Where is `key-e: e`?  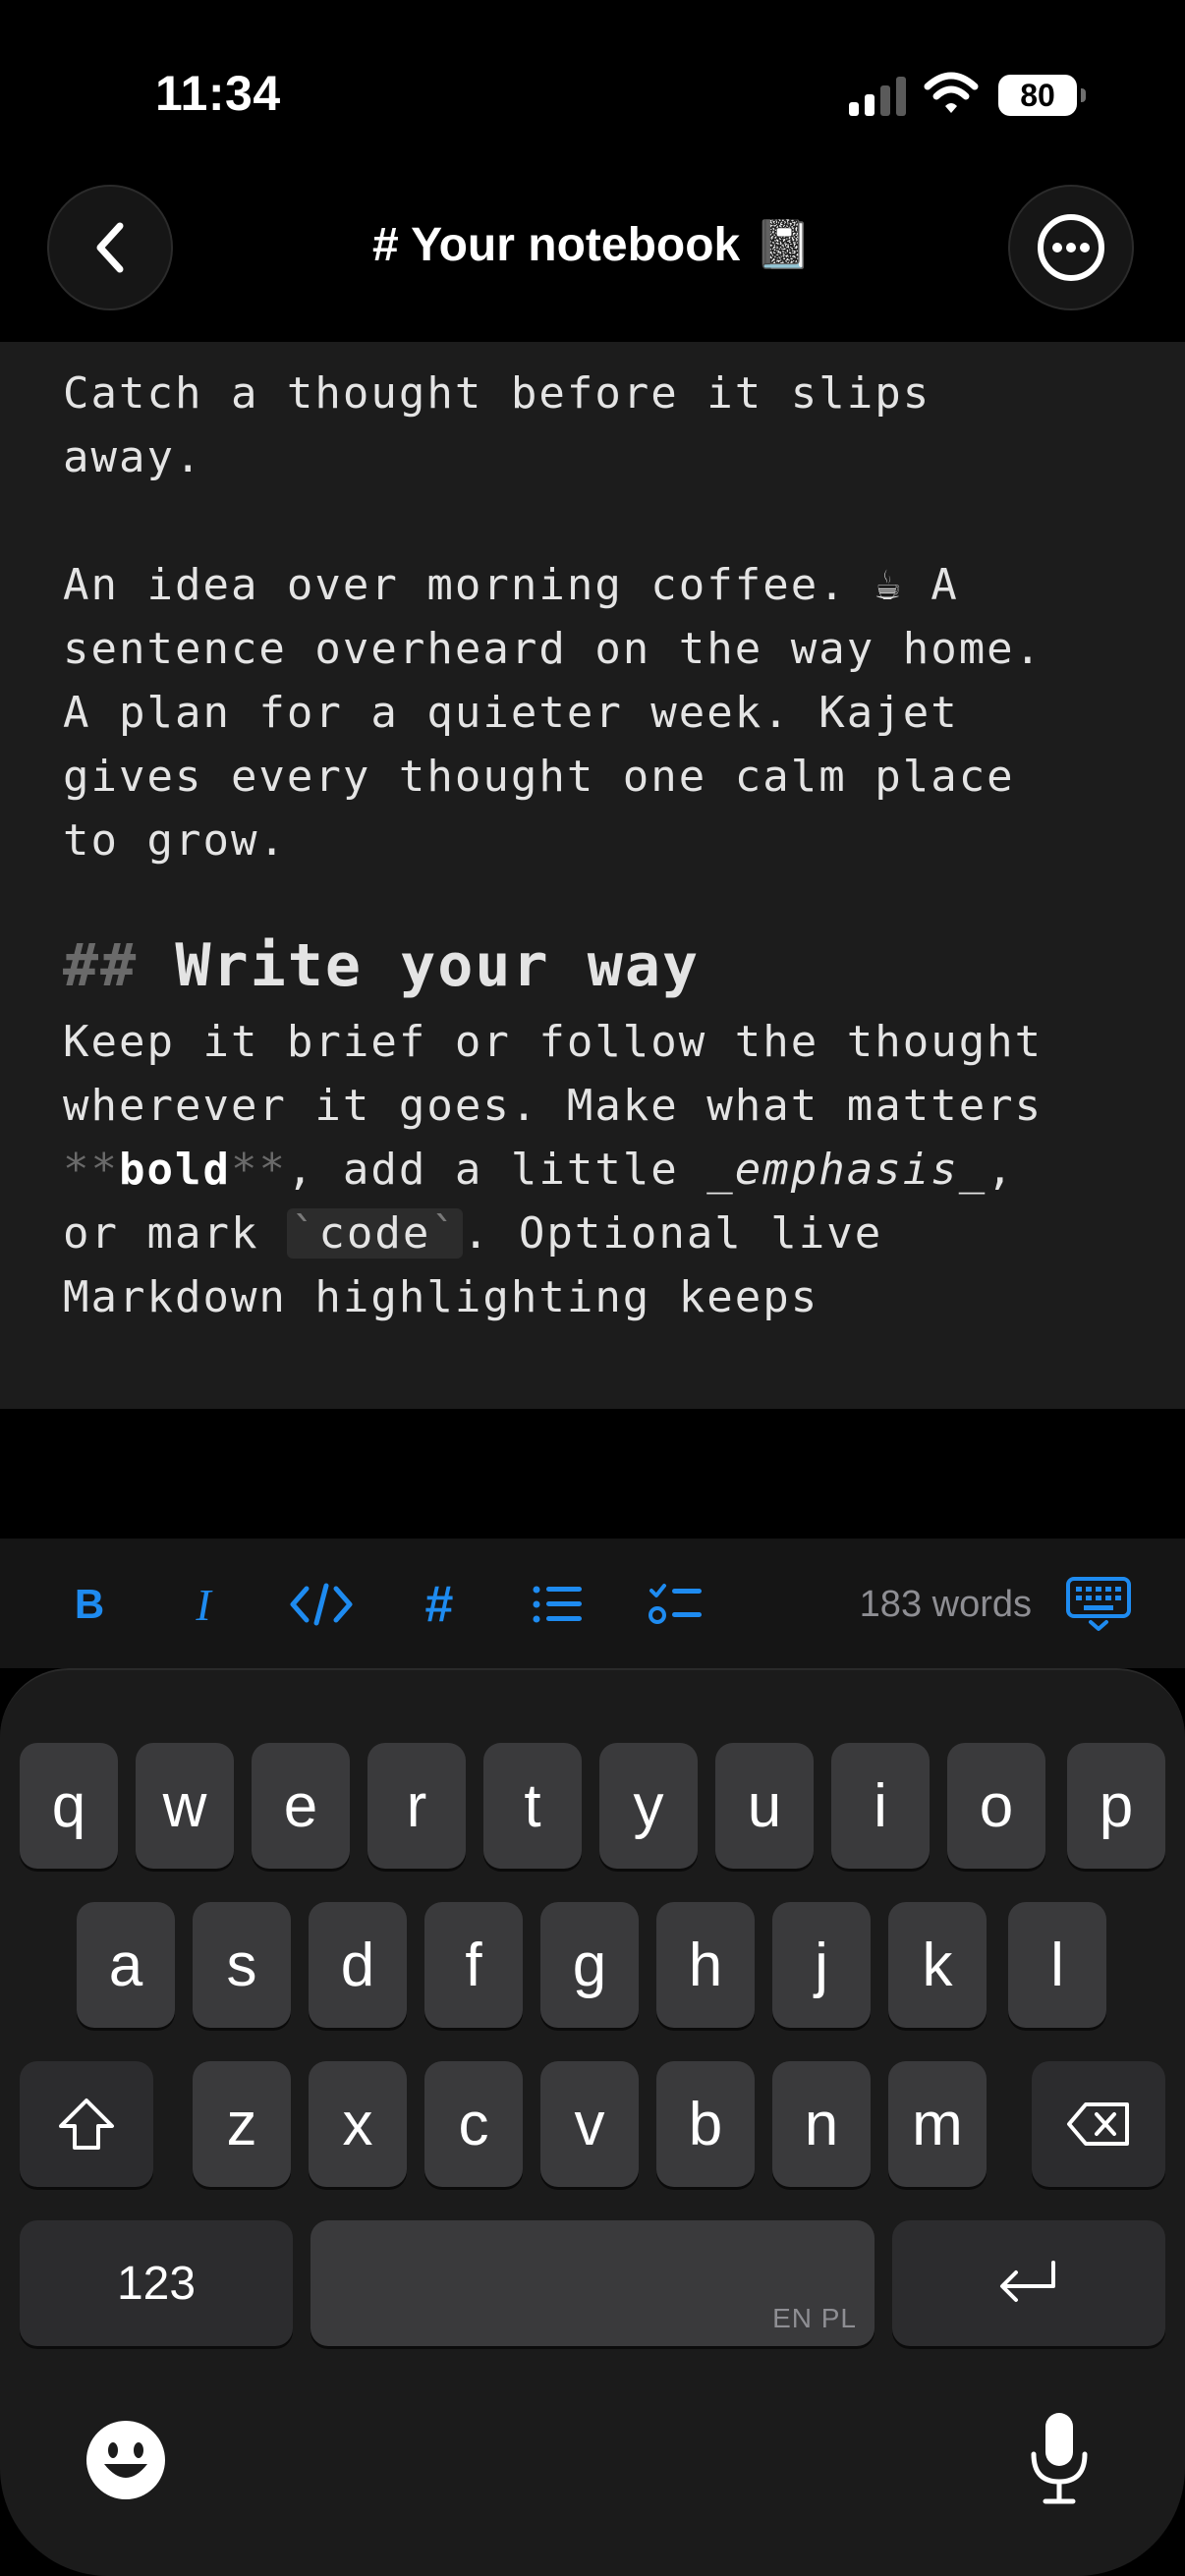 key-e: e is located at coordinates (301, 1806).